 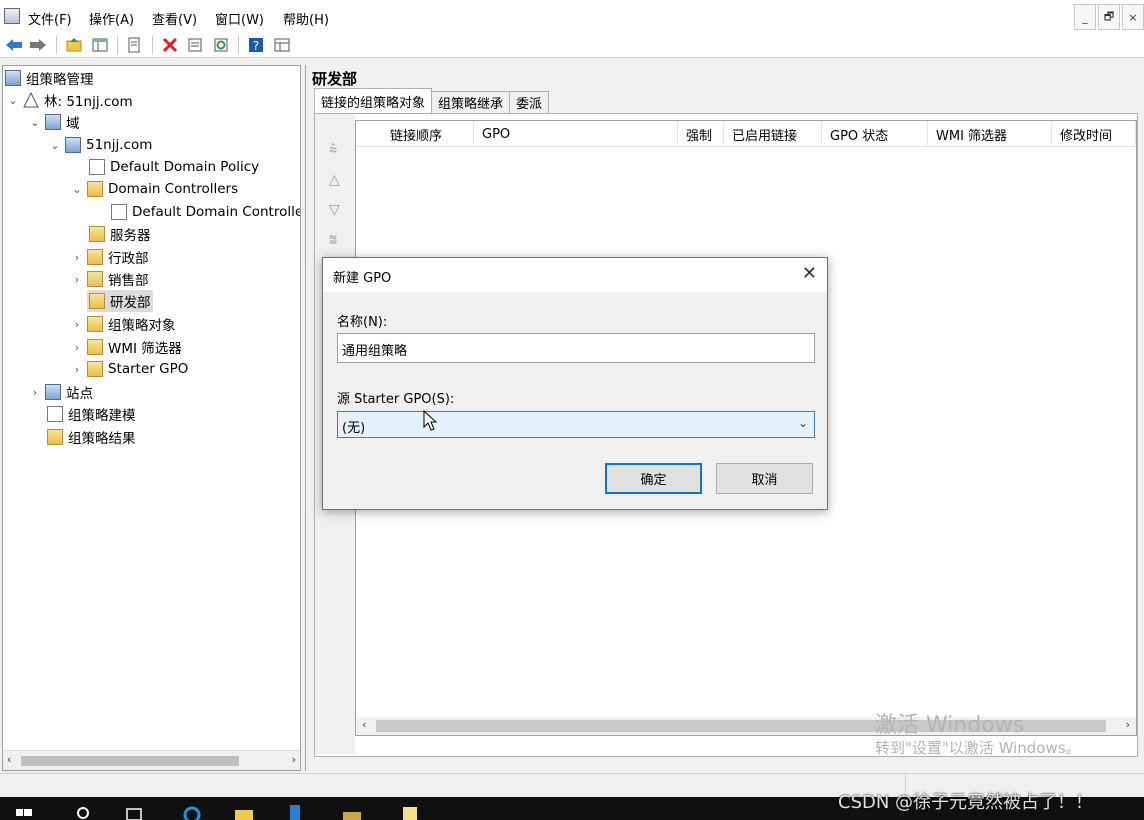 I want to click on show-hide-tree-icon, so click(x=100, y=45).